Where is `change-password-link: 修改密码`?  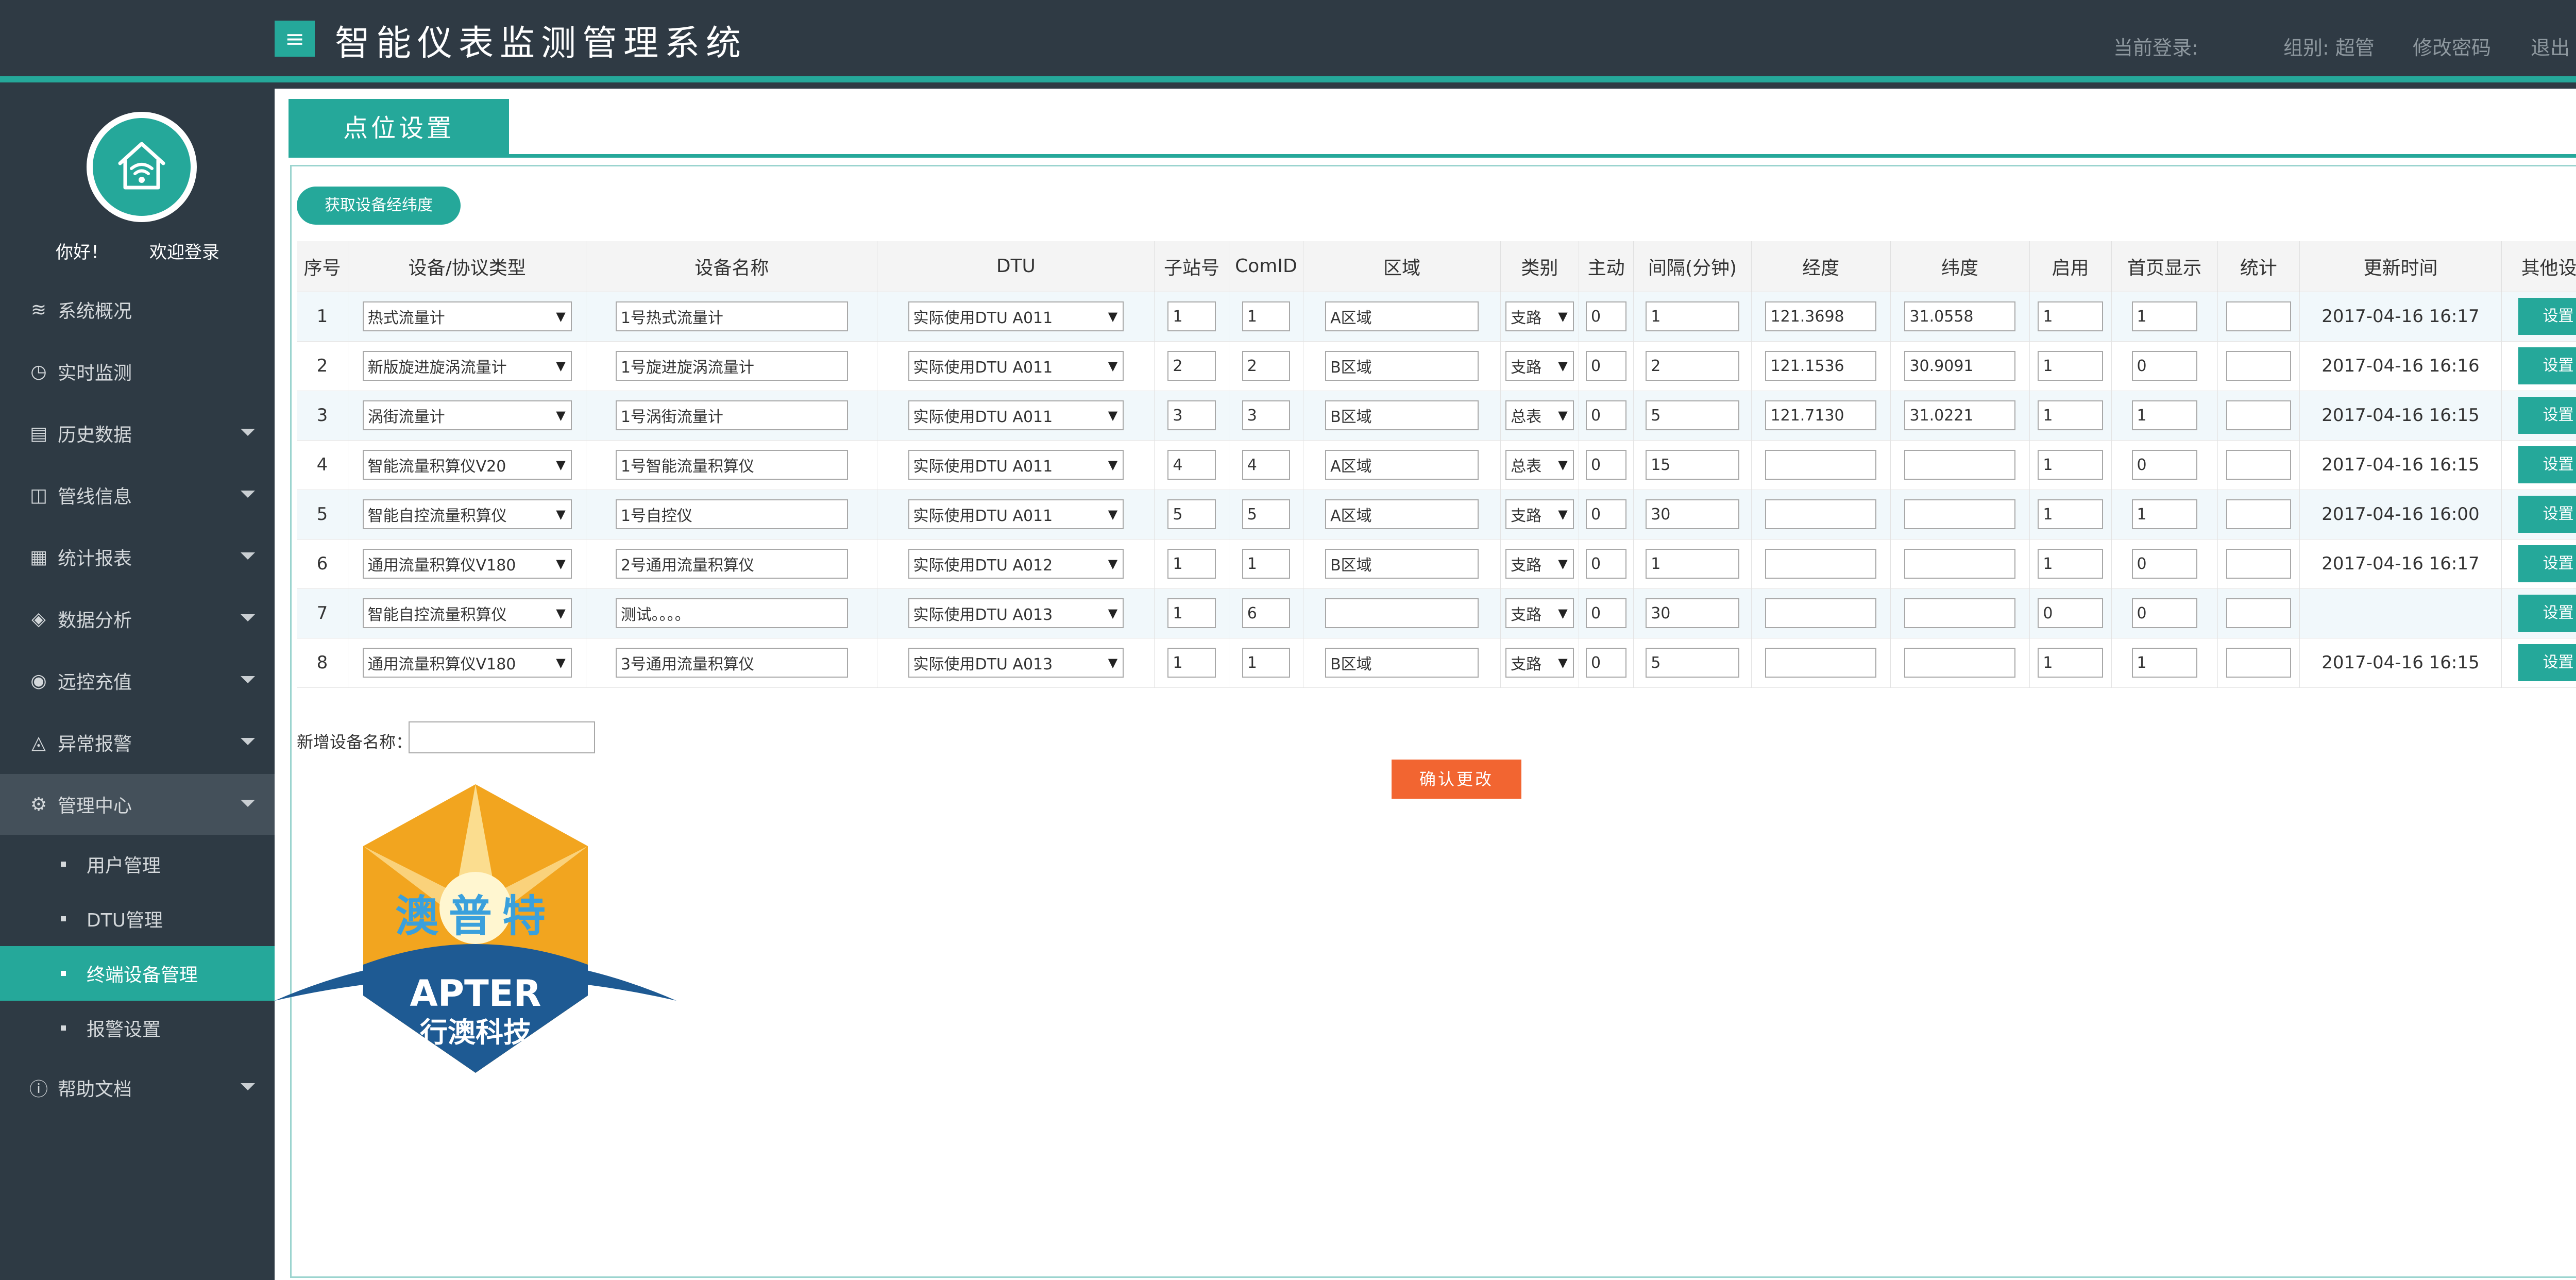 change-password-link: 修改密码 is located at coordinates (2452, 46).